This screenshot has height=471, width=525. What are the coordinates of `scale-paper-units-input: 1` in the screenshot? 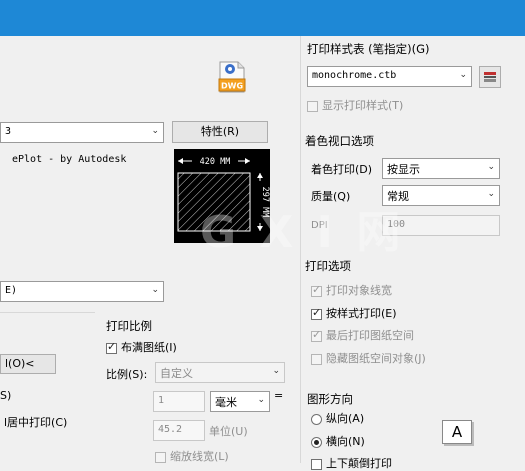 It's located at (179, 401).